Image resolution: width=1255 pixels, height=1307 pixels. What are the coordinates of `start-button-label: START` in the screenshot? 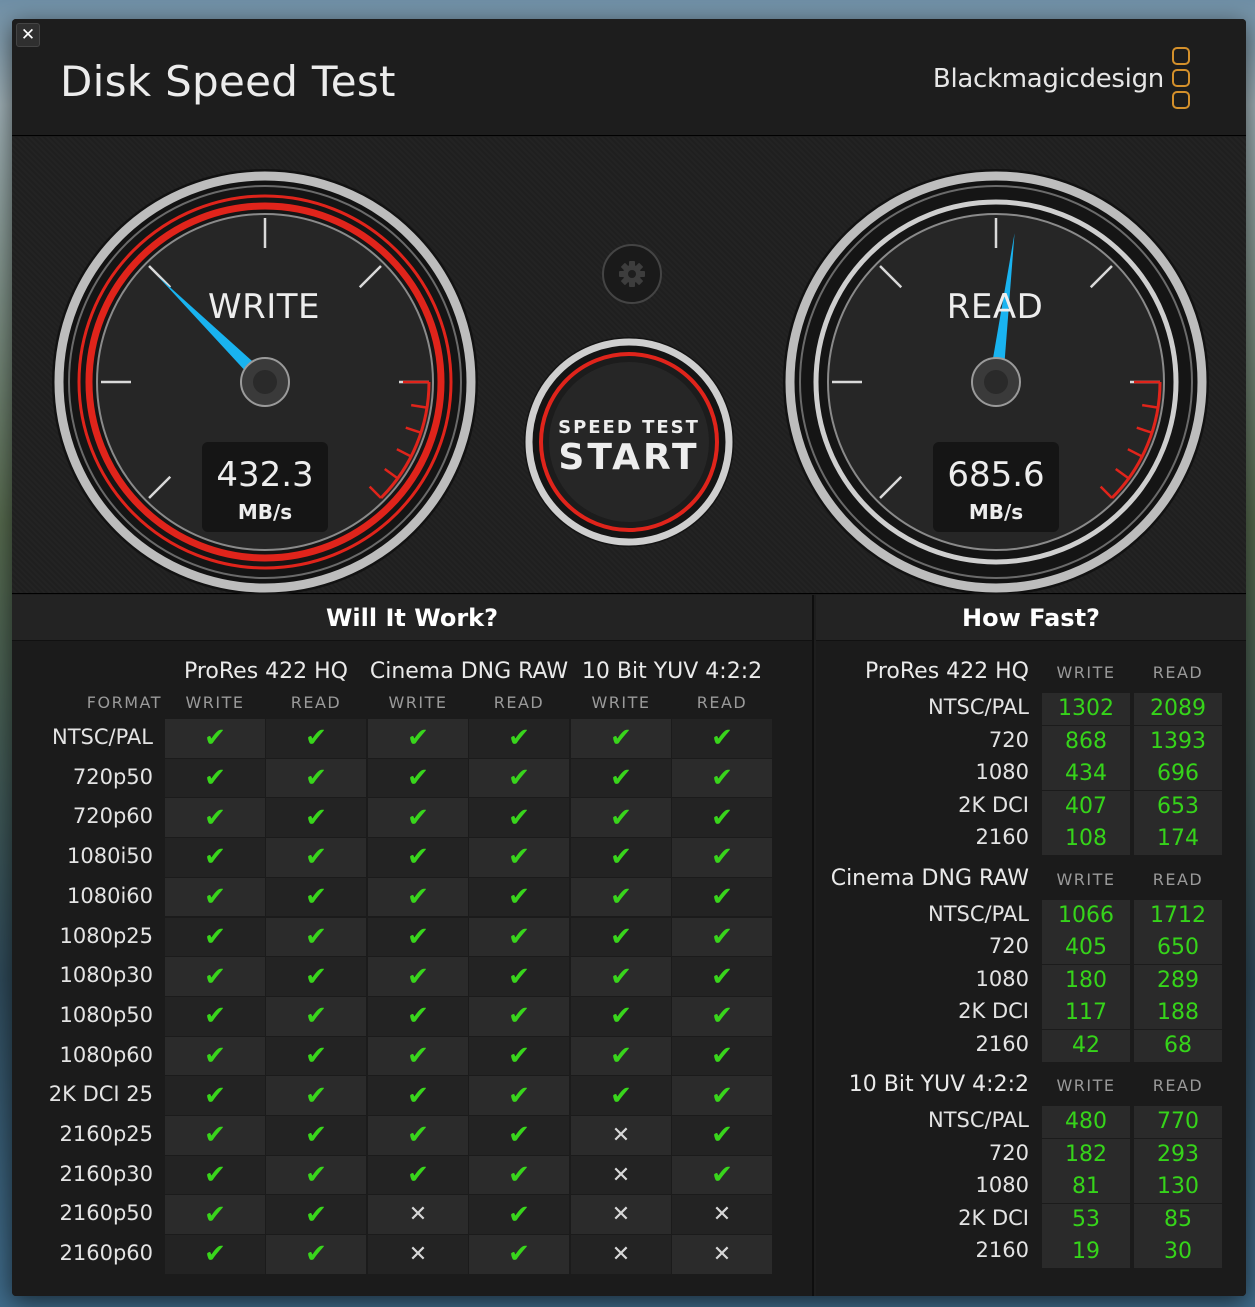 It's located at (629, 457).